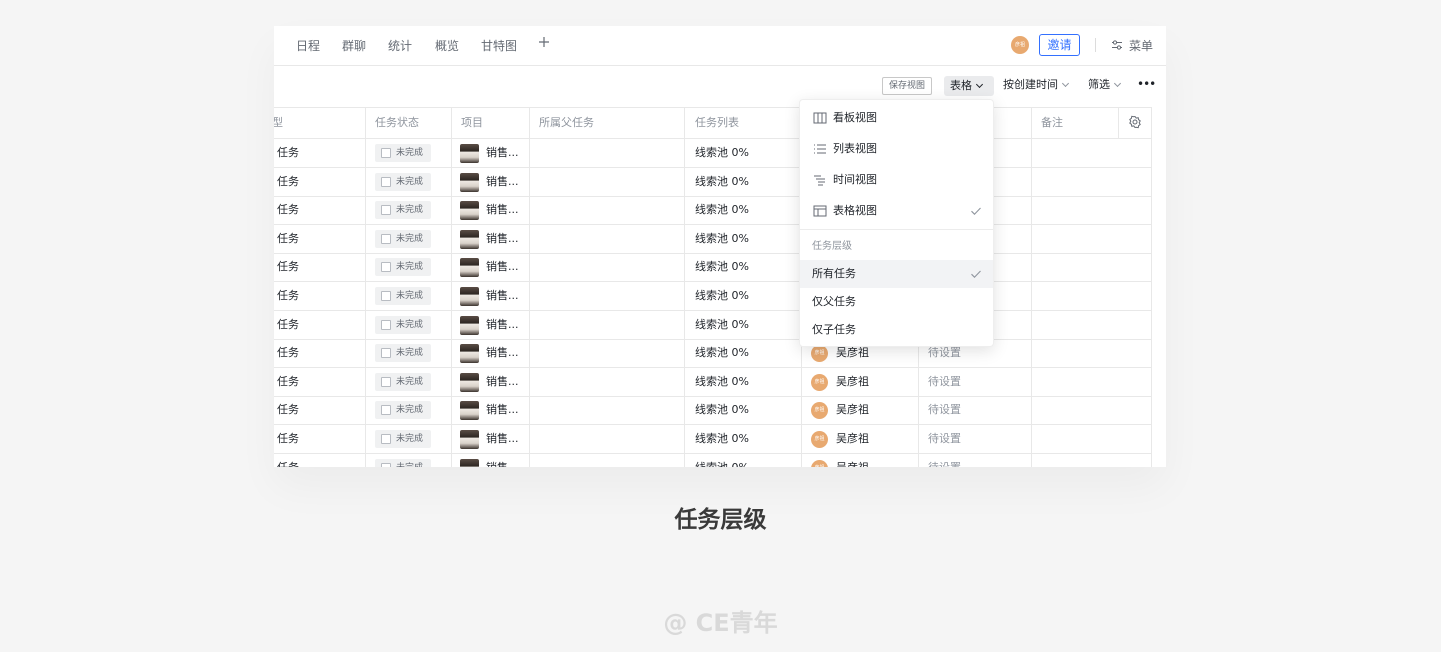 The height and width of the screenshot is (652, 1441). I want to click on task-list-value: 线索池 0%, so click(722, 381).